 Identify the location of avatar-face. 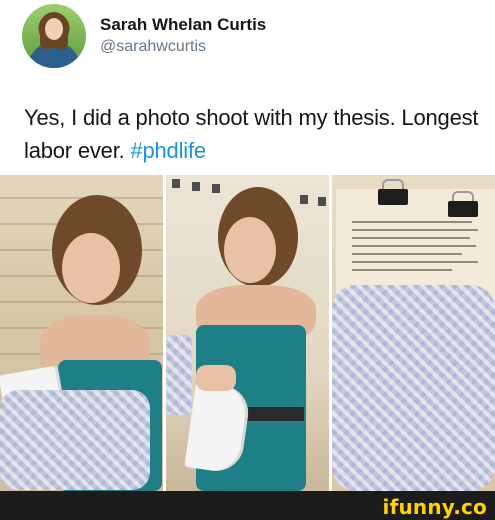
(54, 29).